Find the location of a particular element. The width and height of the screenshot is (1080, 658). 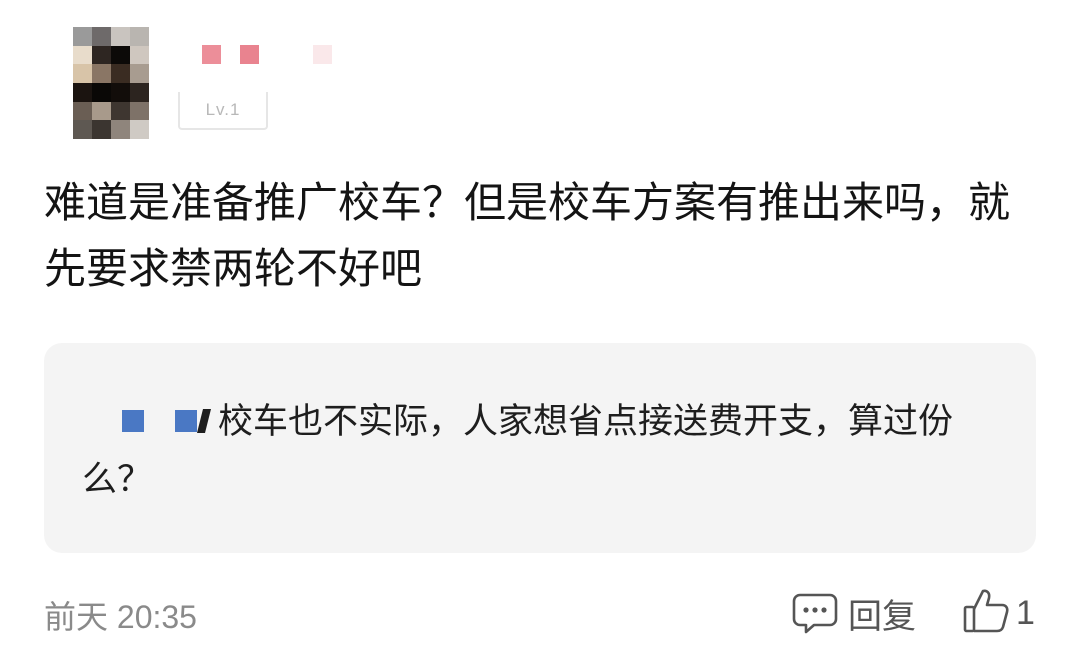

level-badge: Lv.1 is located at coordinates (223, 111).